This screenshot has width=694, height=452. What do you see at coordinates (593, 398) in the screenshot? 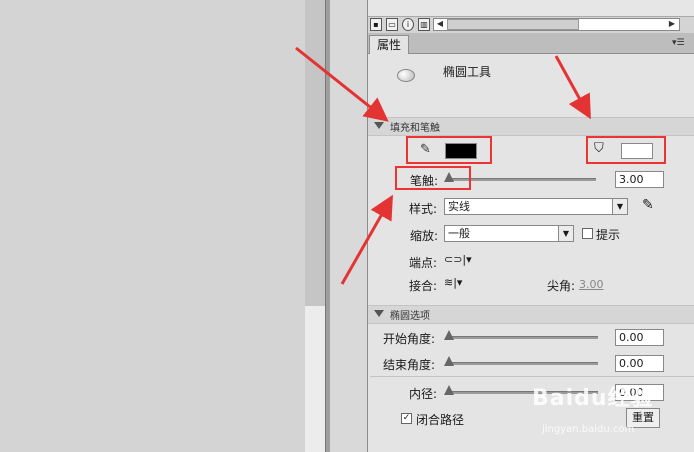
I see `baidu-watermark: Baidu经验` at bounding box center [593, 398].